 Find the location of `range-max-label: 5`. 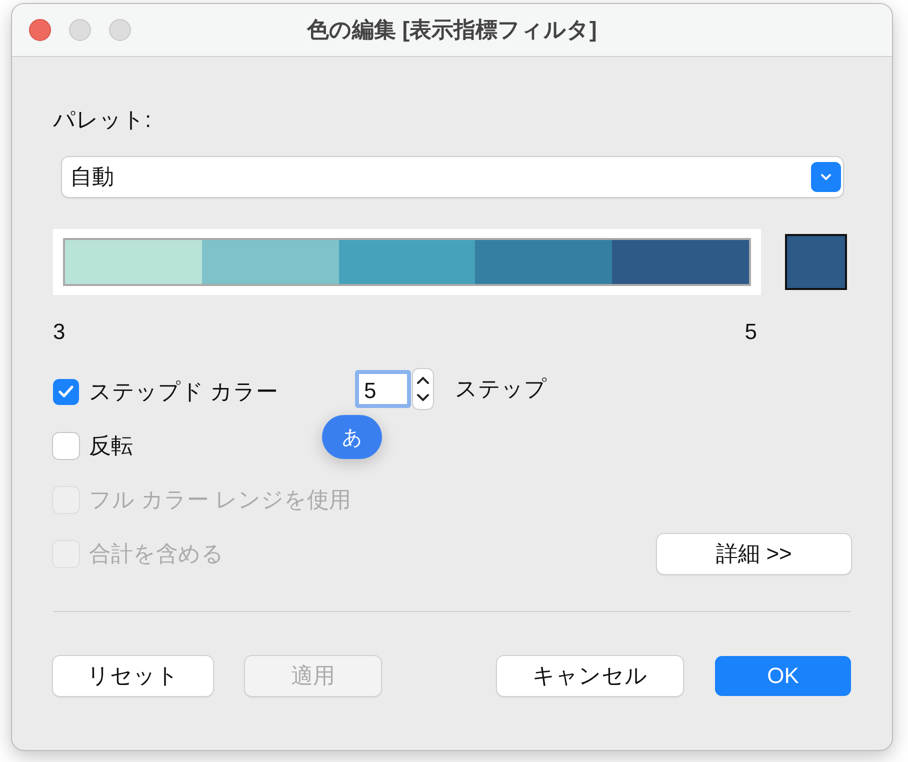

range-max-label: 5 is located at coordinates (750, 332).